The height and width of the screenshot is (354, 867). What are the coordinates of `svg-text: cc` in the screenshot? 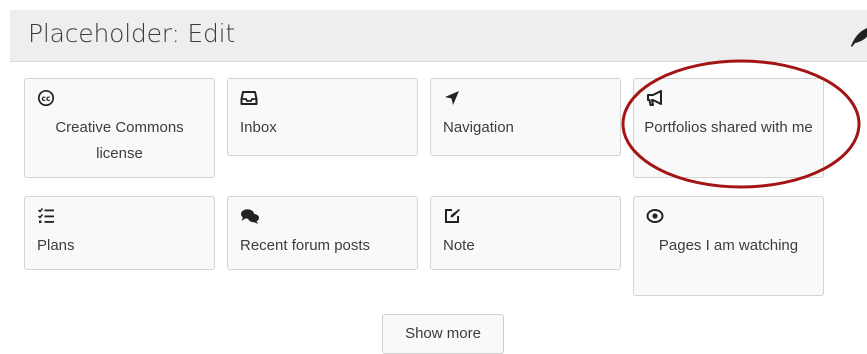 It's located at (46, 98).